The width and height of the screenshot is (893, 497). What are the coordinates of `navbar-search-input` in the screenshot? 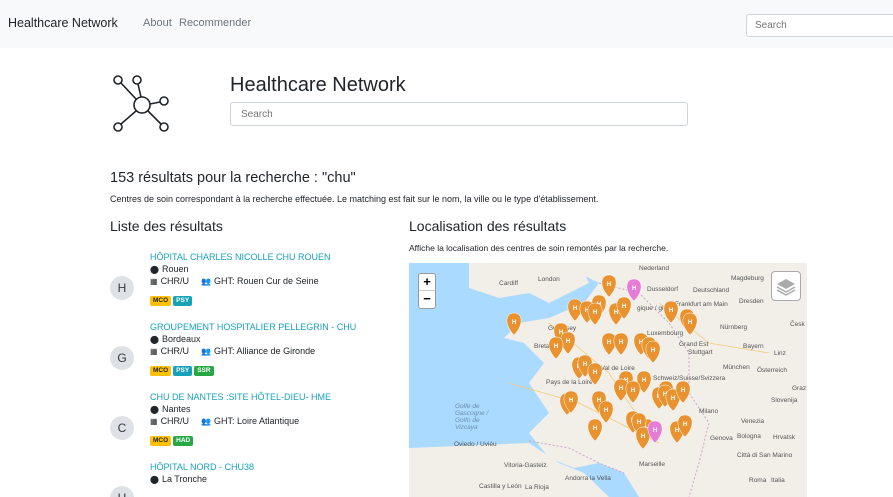 It's located at (819, 25).